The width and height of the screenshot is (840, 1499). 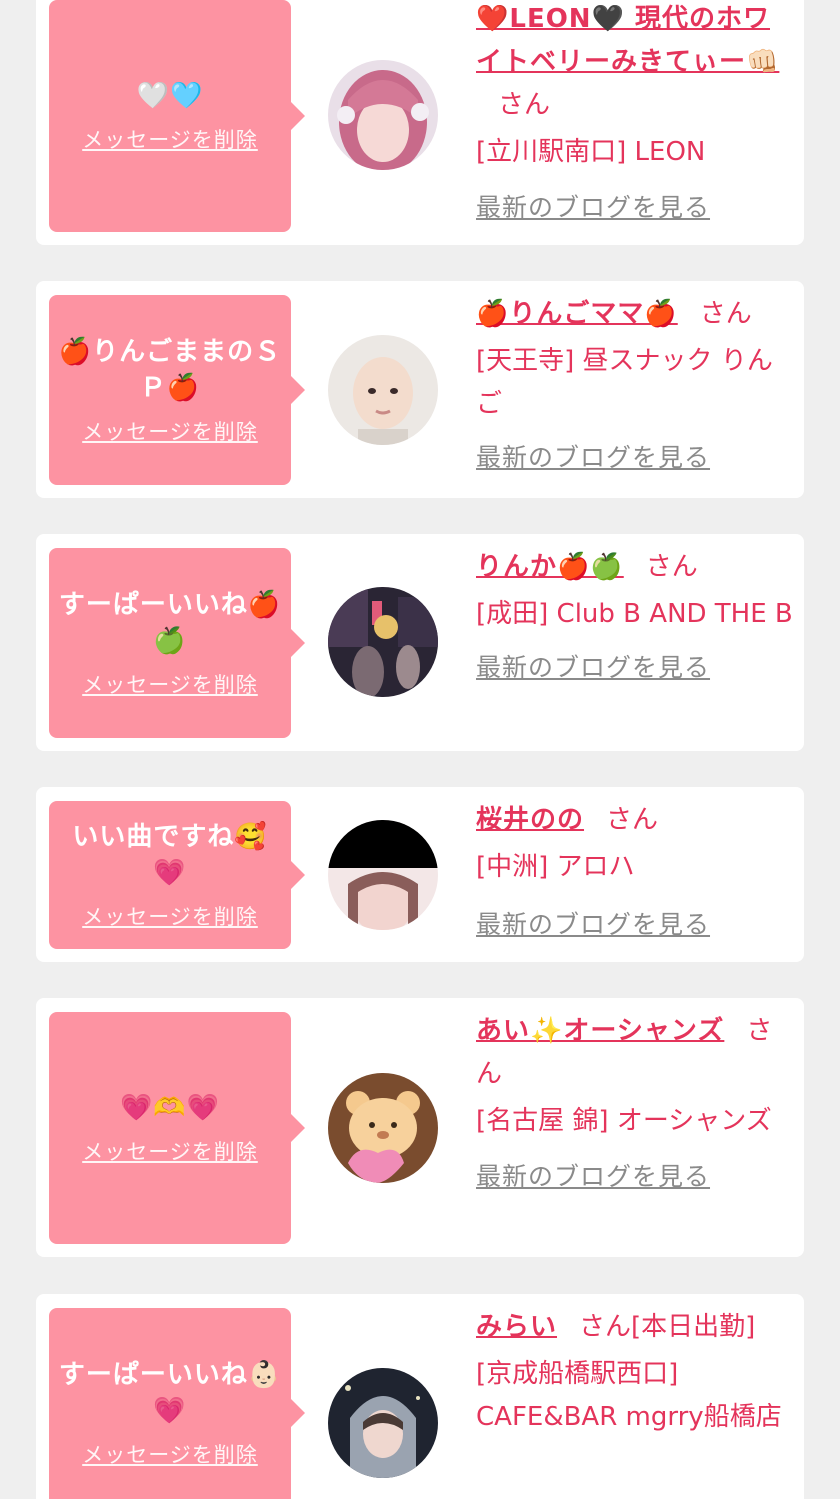 What do you see at coordinates (591, 152) in the screenshot?
I see `shop-label: [立川駅南口] LEON` at bounding box center [591, 152].